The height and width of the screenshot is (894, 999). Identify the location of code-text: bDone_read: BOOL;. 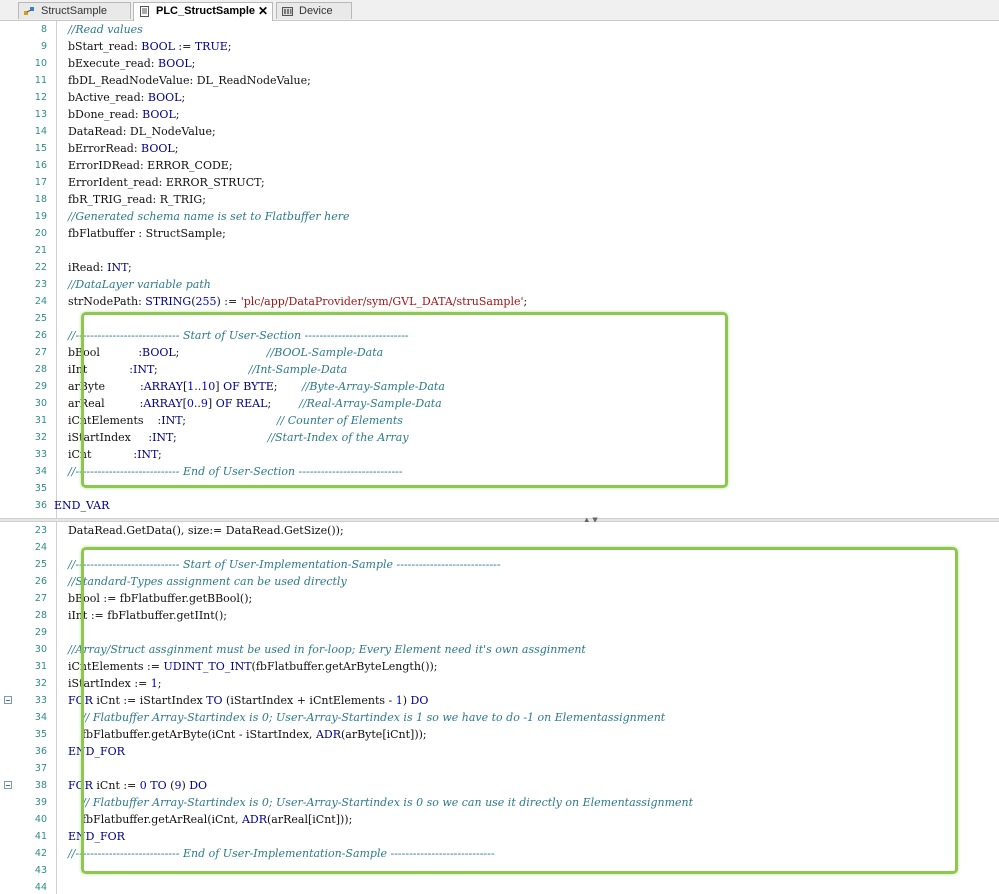
(110, 114).